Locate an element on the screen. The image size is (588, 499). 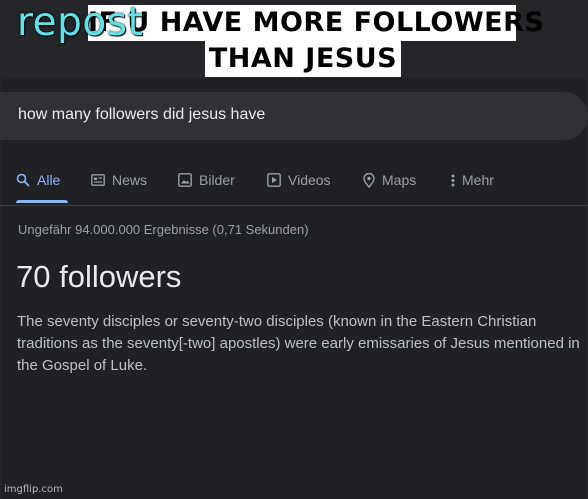
search-input: how many followers did jesus have is located at coordinates (141, 115).